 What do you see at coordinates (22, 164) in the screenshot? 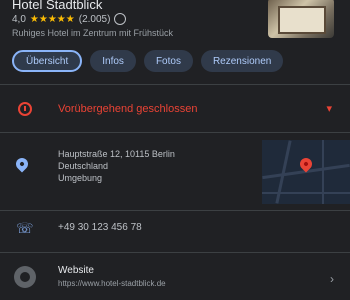
I see `location-pin-icon` at bounding box center [22, 164].